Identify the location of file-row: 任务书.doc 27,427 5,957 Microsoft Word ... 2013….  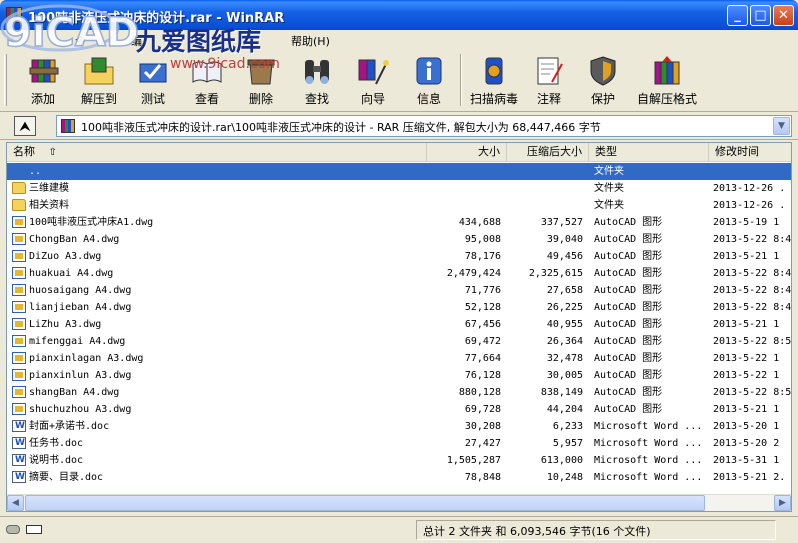
(399, 443).